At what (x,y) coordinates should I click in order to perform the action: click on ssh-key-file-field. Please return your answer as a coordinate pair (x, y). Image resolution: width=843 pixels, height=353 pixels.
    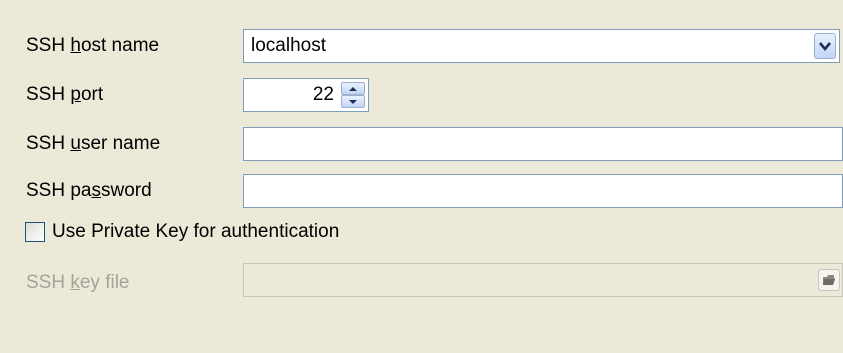
    Looking at the image, I should click on (543, 280).